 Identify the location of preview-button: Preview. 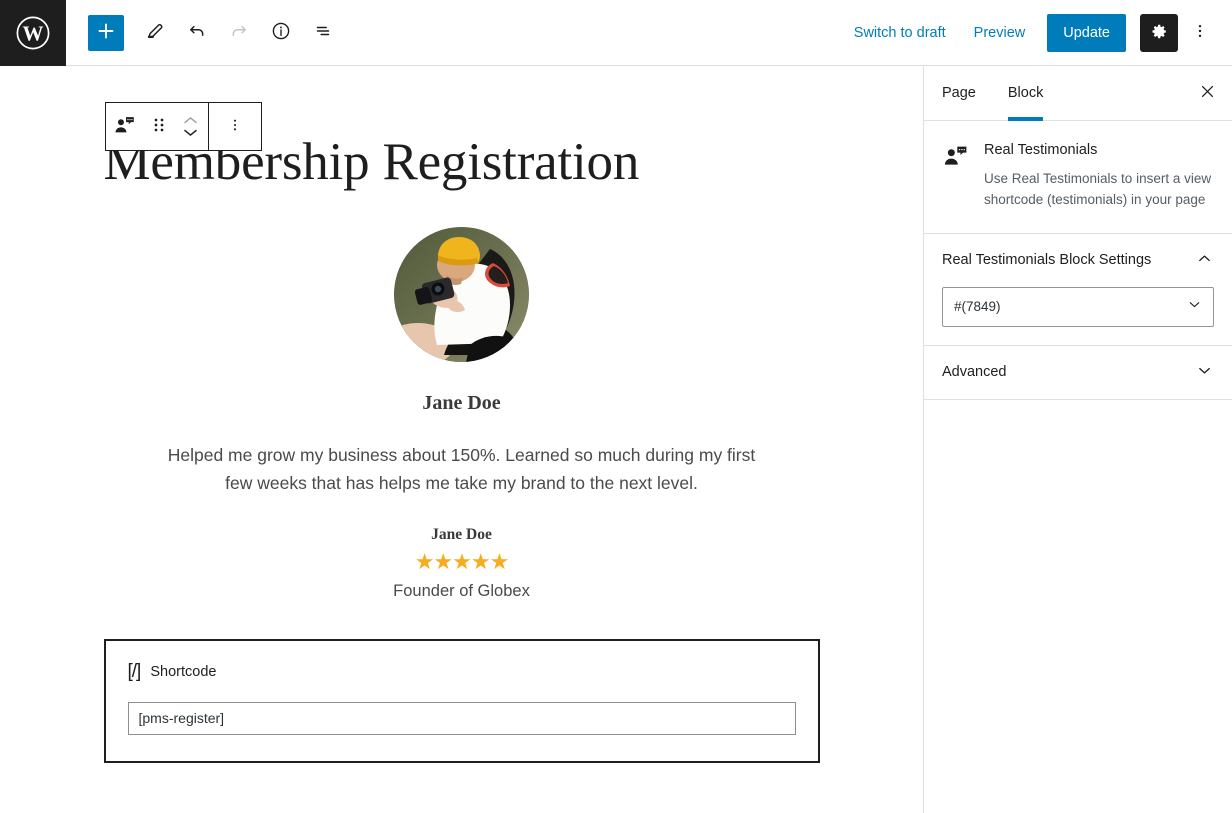
(1000, 33).